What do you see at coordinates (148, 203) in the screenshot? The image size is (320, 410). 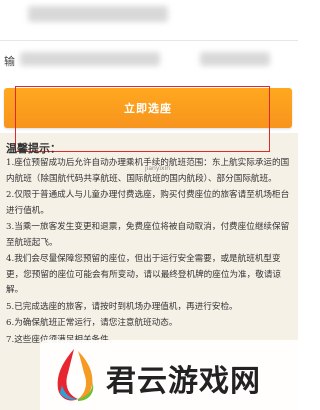 I see `tip-item: 2.仅限于普通成人与儿童办理付费选座，购买付费座位的旅客请至机场柜台进行值机。` at bounding box center [148, 203].